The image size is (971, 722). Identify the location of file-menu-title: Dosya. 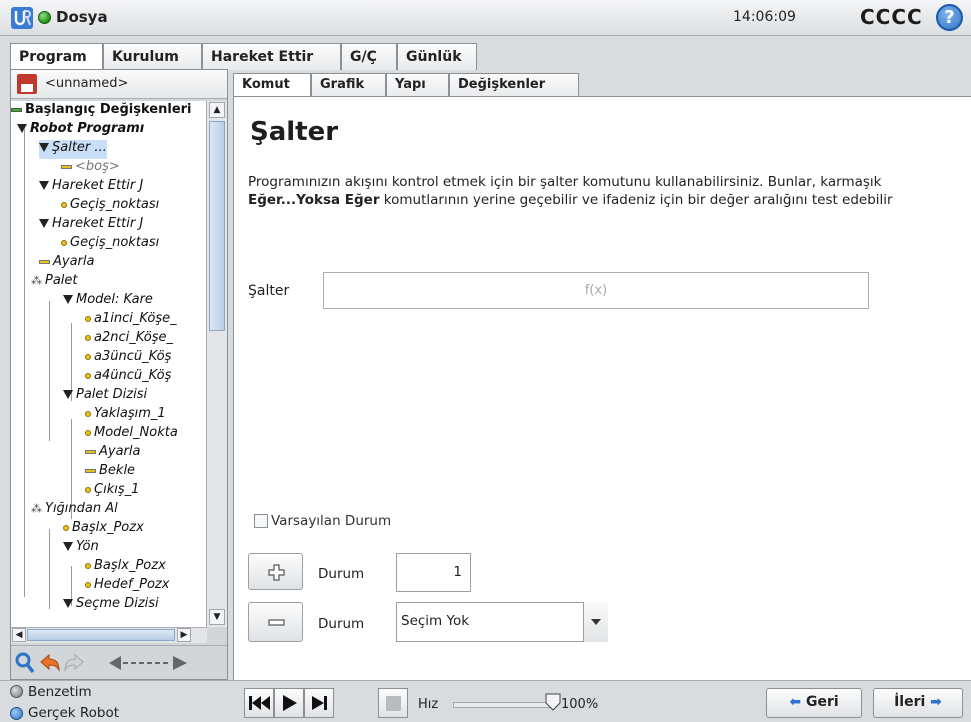
(82, 17).